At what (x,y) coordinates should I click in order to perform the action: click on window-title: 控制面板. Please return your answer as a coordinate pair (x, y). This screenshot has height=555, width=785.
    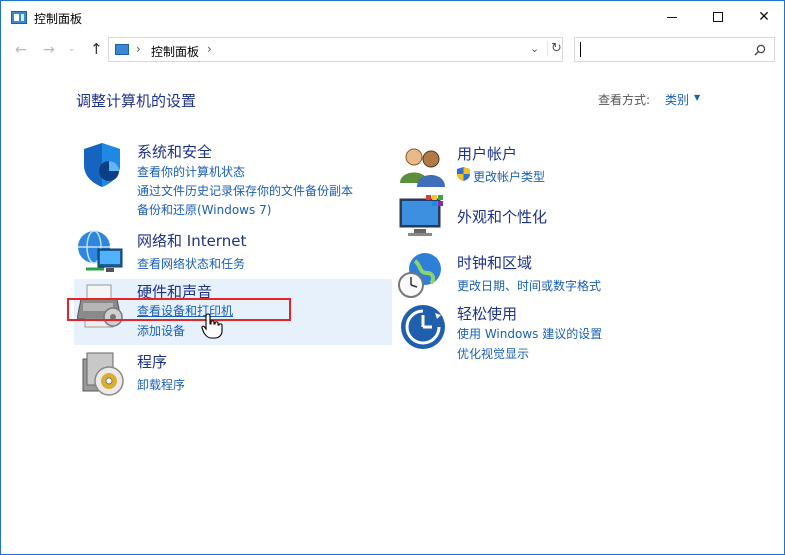
    Looking at the image, I should click on (58, 19).